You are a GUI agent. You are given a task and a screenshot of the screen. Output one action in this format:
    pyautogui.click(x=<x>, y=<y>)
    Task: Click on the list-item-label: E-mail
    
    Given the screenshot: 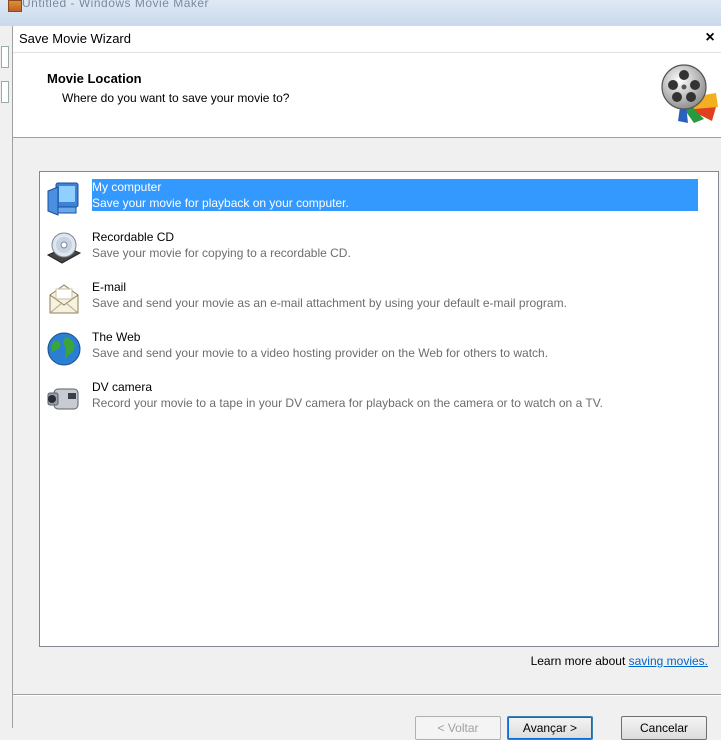 What is the action you would take?
    pyautogui.click(x=109, y=287)
    